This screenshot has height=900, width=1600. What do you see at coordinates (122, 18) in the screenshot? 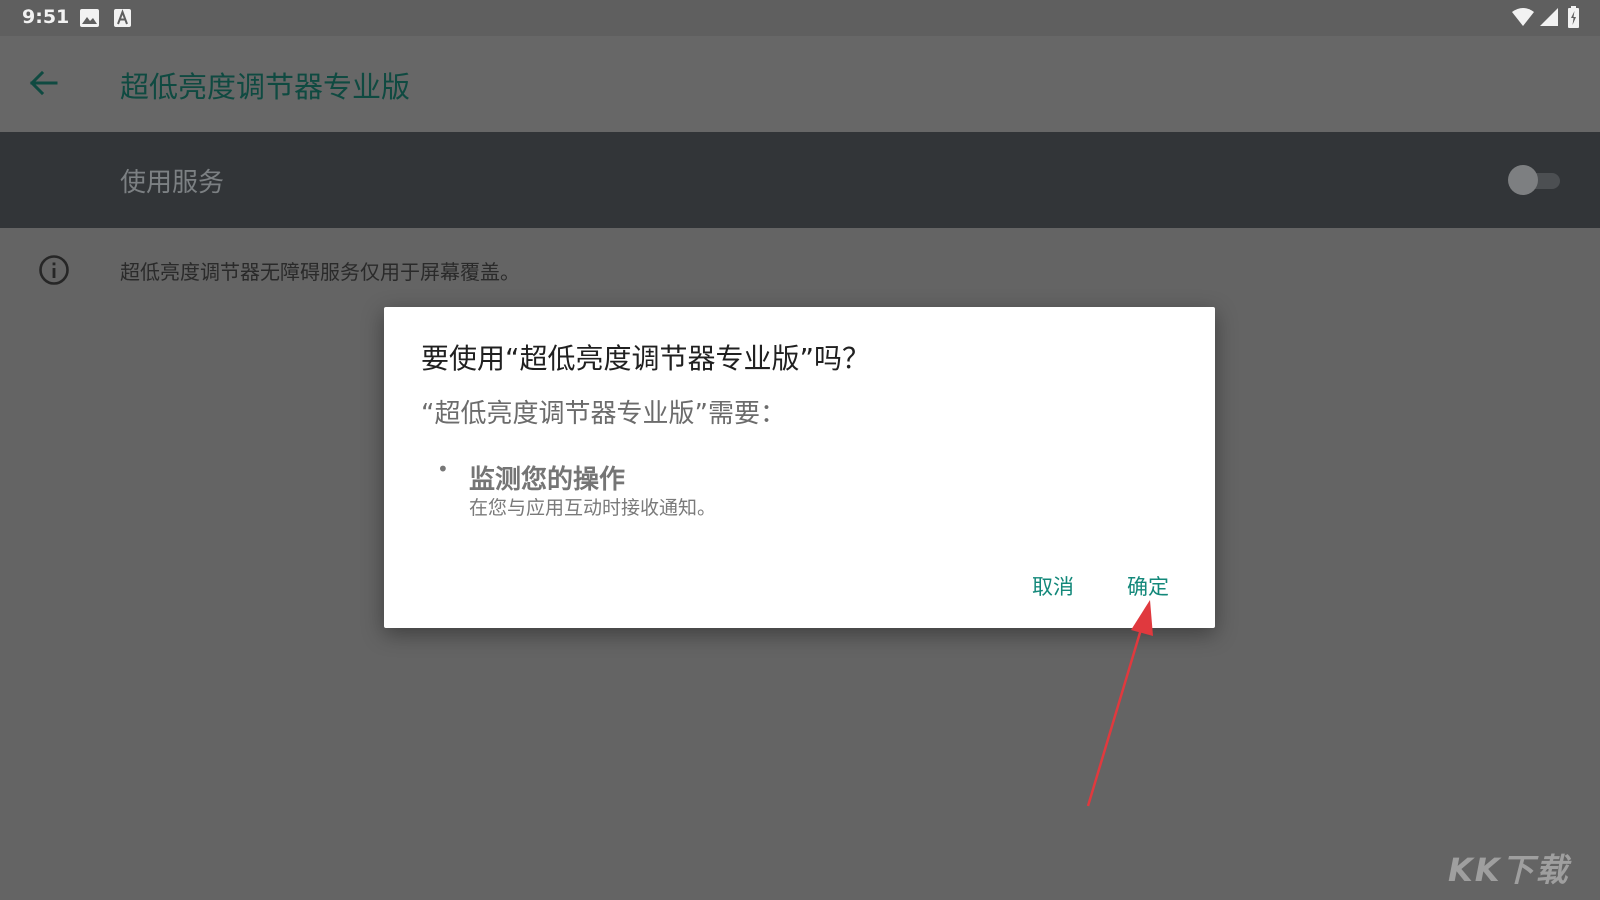
I see `keyboard-a-icon` at bounding box center [122, 18].